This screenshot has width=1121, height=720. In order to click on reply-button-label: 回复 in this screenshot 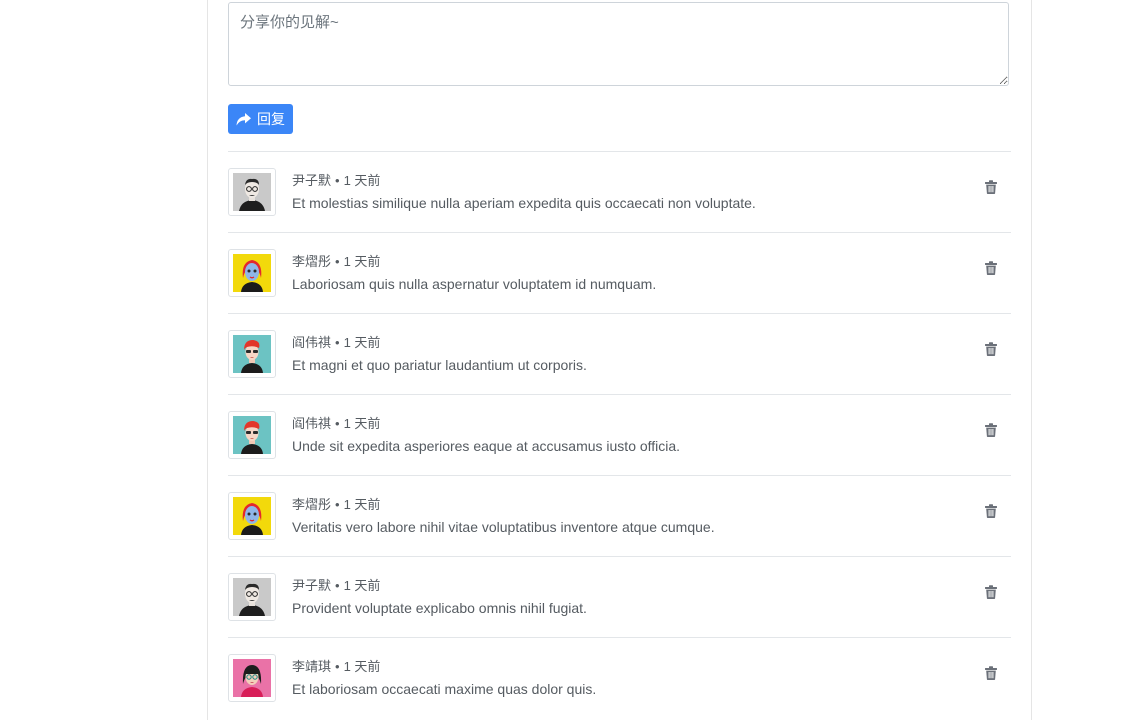, I will do `click(271, 119)`.